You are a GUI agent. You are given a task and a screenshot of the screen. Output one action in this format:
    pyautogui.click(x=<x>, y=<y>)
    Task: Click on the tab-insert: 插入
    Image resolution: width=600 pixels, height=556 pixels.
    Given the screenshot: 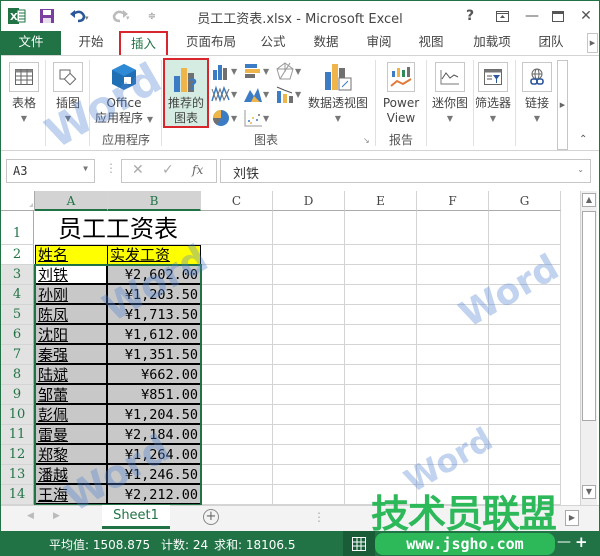 What is the action you would take?
    pyautogui.click(x=143, y=43)
    